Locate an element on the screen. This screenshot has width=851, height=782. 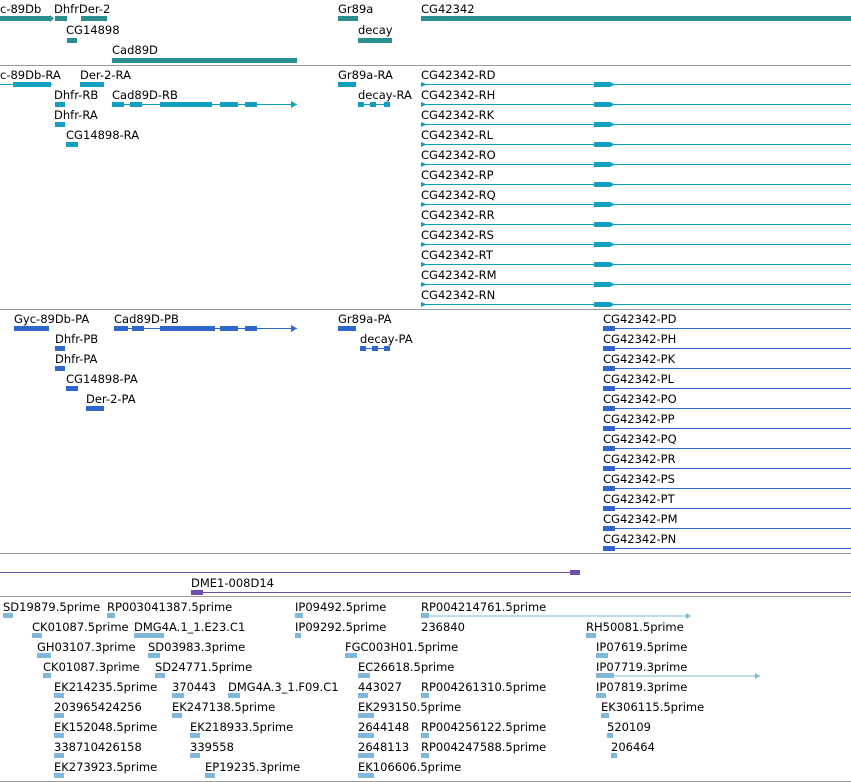
transcript-label: Cad89D-RB is located at coordinates (145, 95).